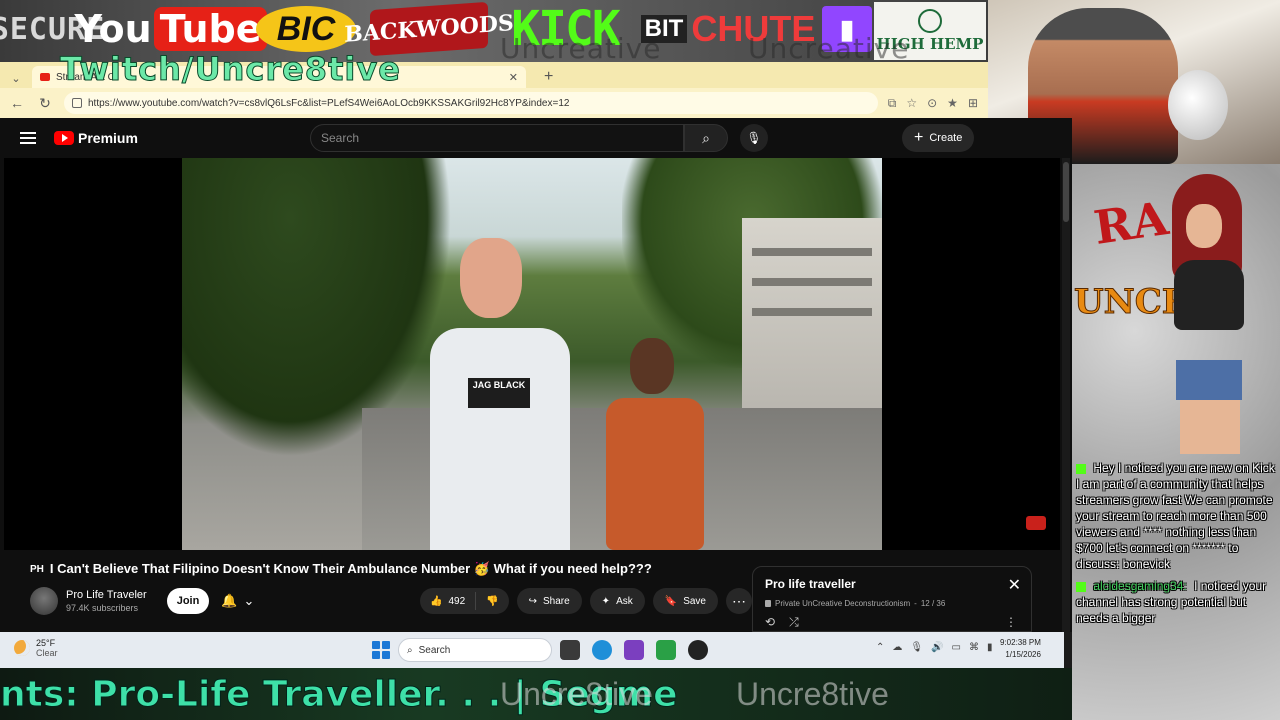 This screenshot has height=720, width=1280. What do you see at coordinates (938, 103) in the screenshot?
I see `url-actions: ⧉ ☆ ⊙ ★ ⊞` at bounding box center [938, 103].